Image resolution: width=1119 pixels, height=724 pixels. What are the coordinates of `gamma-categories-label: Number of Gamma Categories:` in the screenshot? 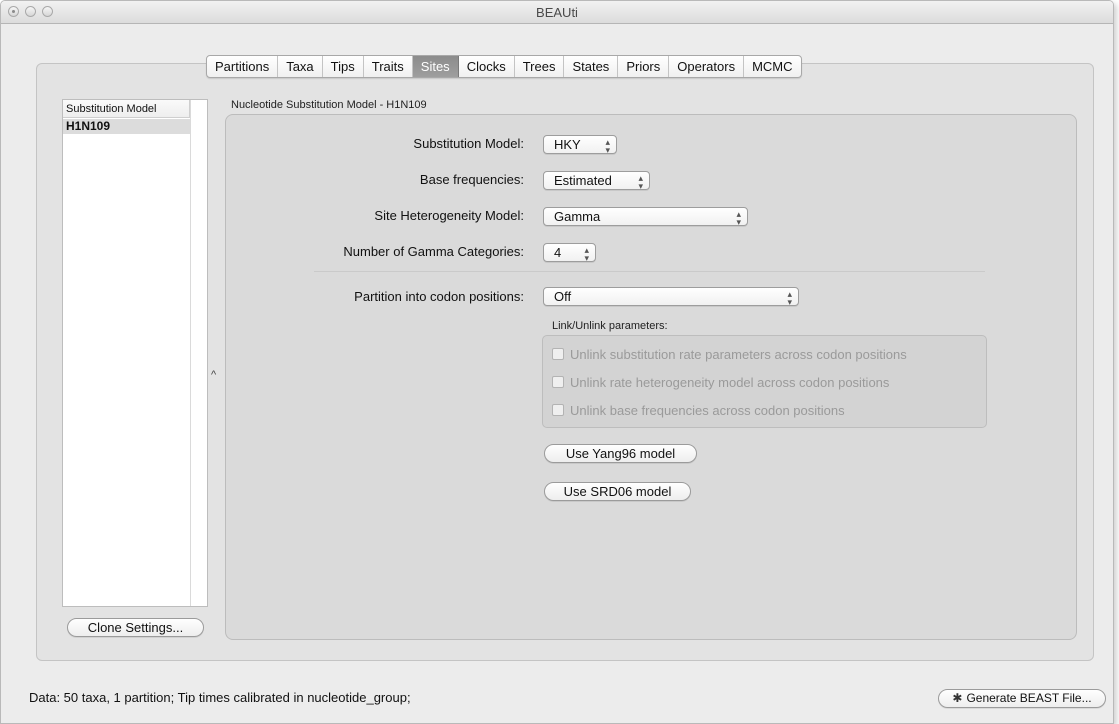 It's located at (433, 251).